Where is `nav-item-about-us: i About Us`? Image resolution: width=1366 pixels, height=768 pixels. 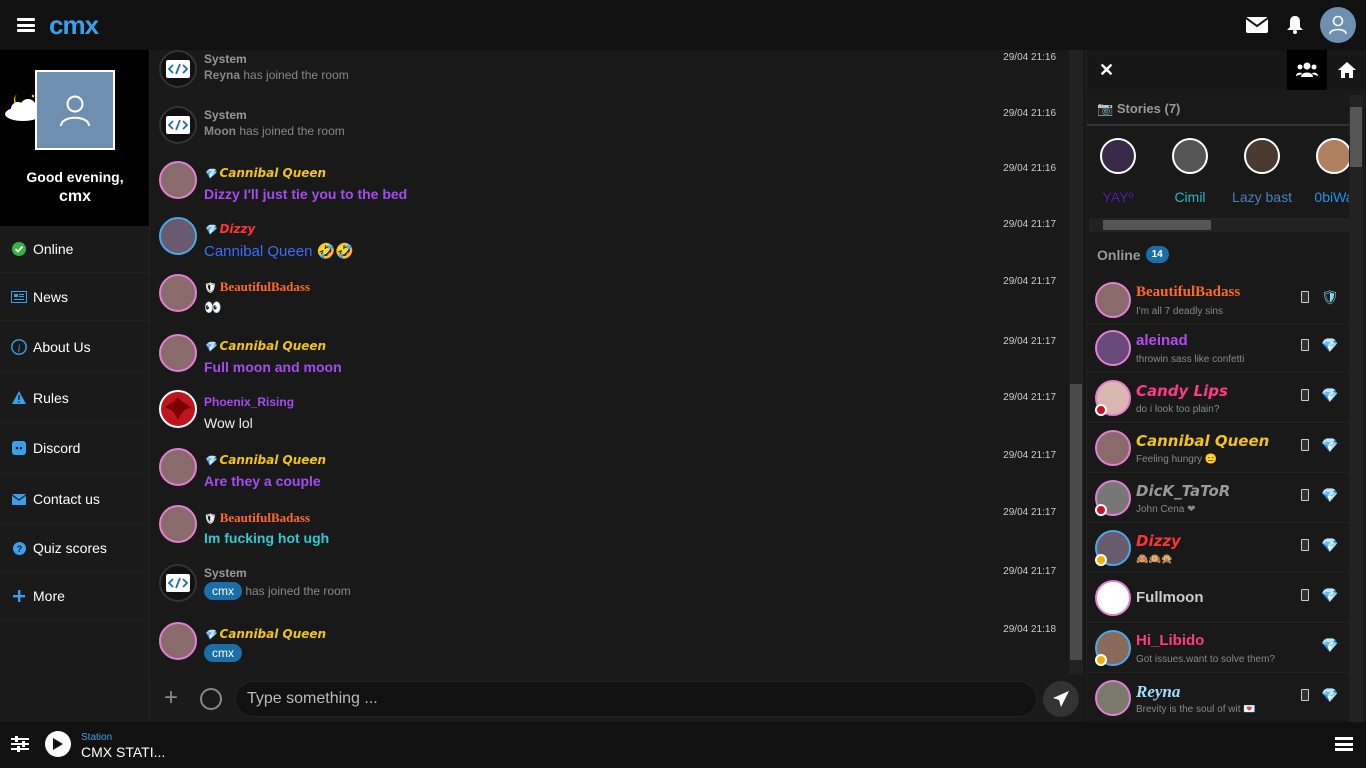 nav-item-about-us: i About Us is located at coordinates (74, 347).